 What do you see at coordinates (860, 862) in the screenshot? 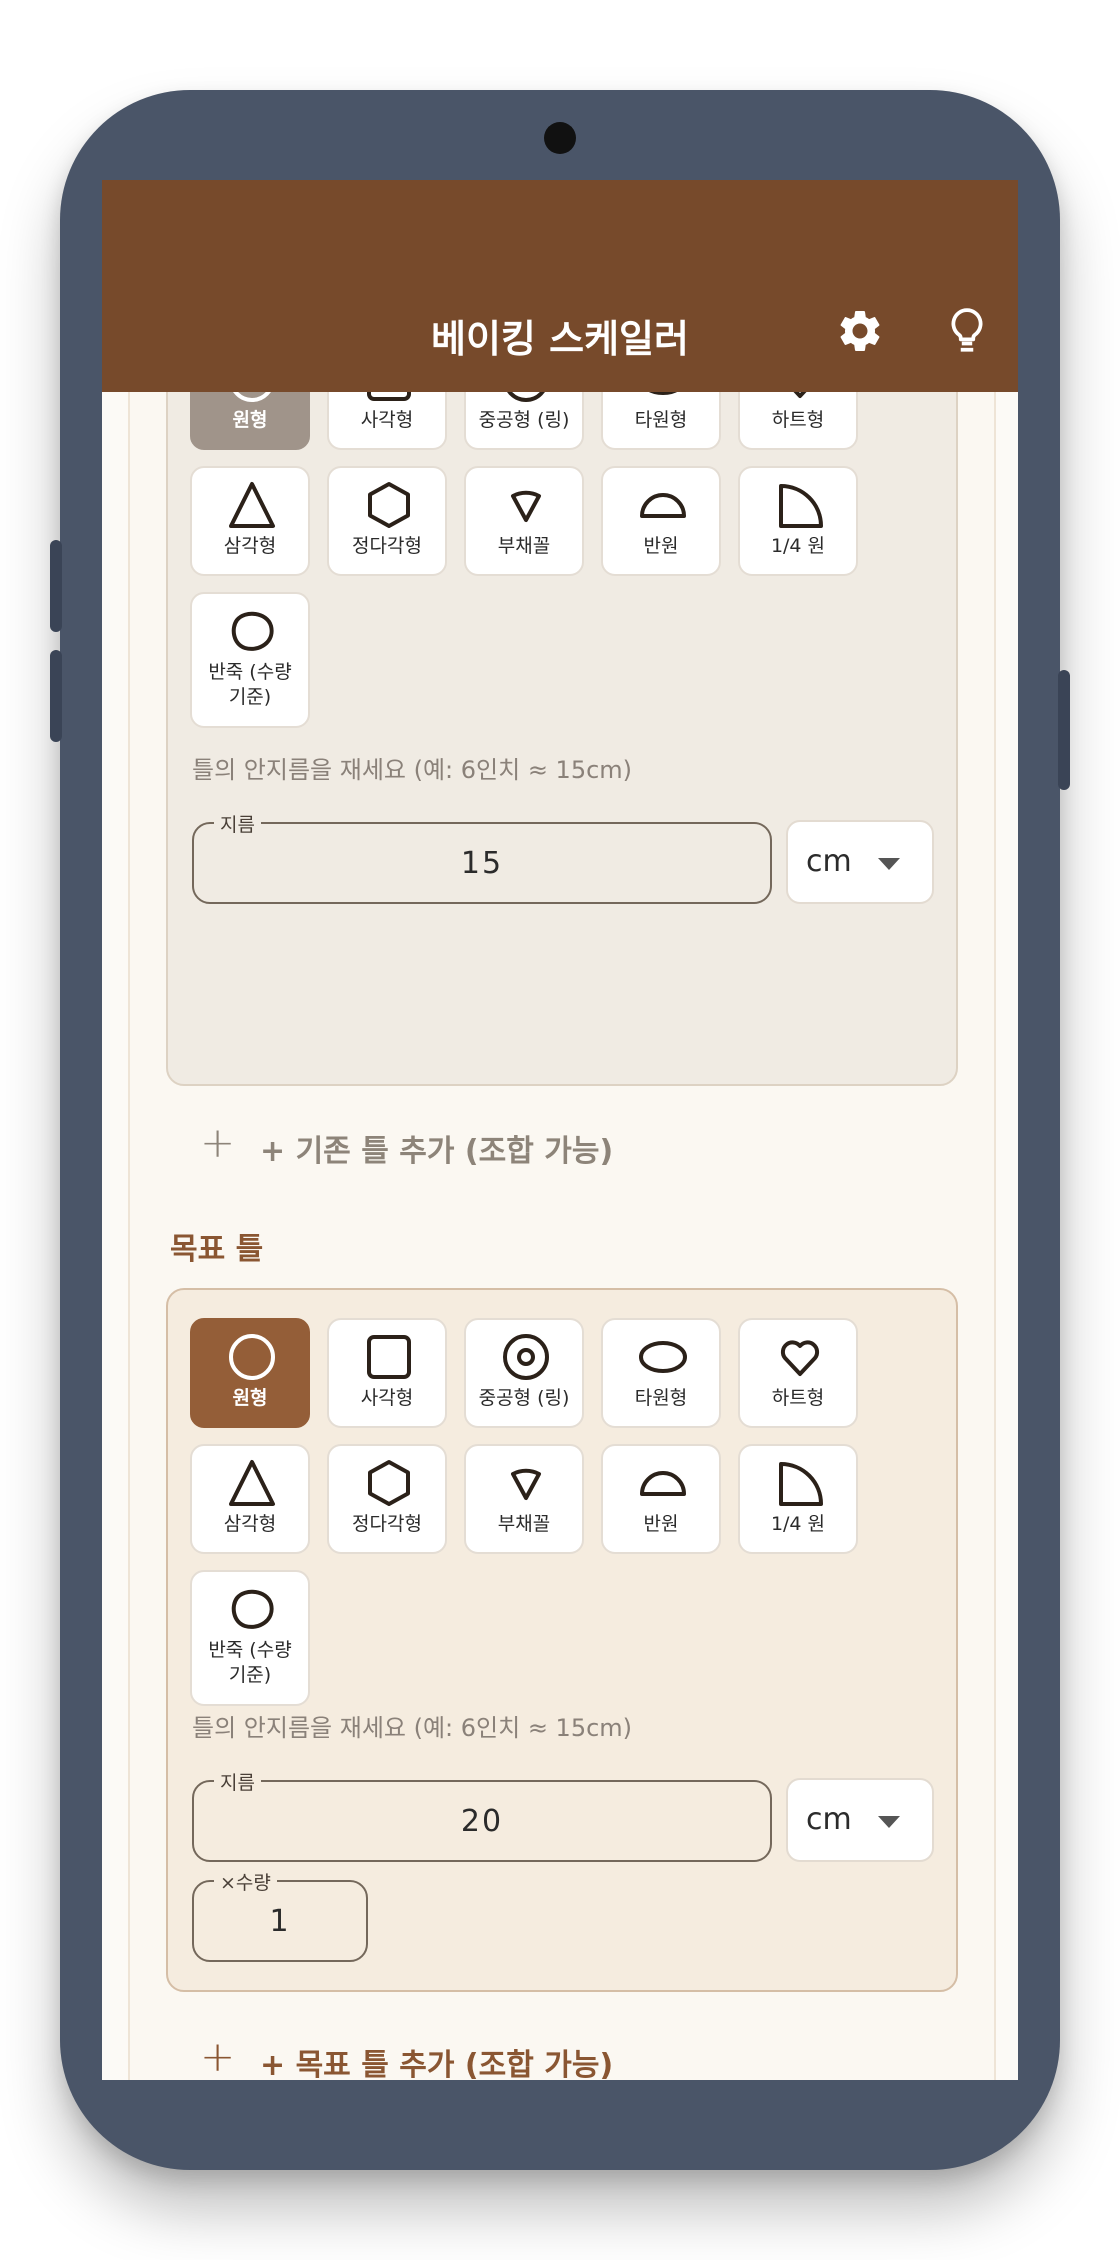
I see `base-unit-select: cm` at bounding box center [860, 862].